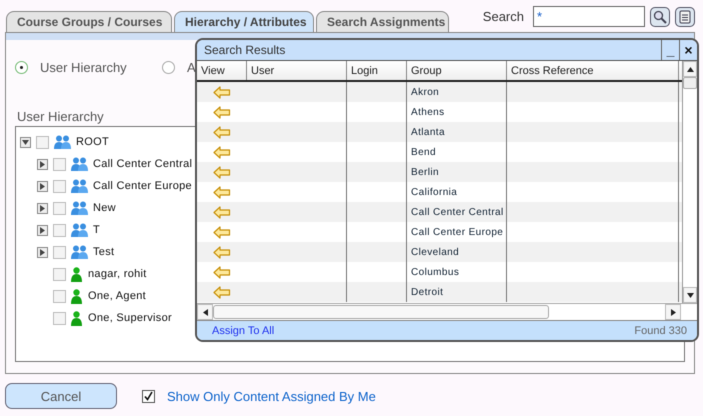 This screenshot has width=703, height=416. I want to click on result-count: Found 330, so click(660, 330).